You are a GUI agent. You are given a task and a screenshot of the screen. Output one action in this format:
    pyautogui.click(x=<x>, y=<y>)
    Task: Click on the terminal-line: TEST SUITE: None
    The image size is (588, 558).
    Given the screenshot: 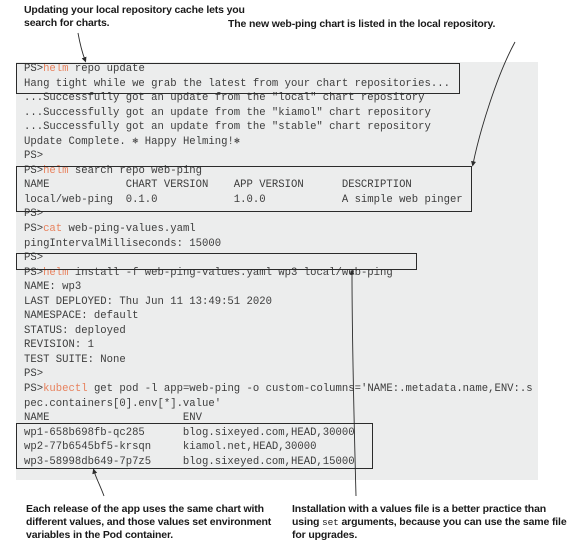 What is the action you would take?
    pyautogui.click(x=75, y=359)
    